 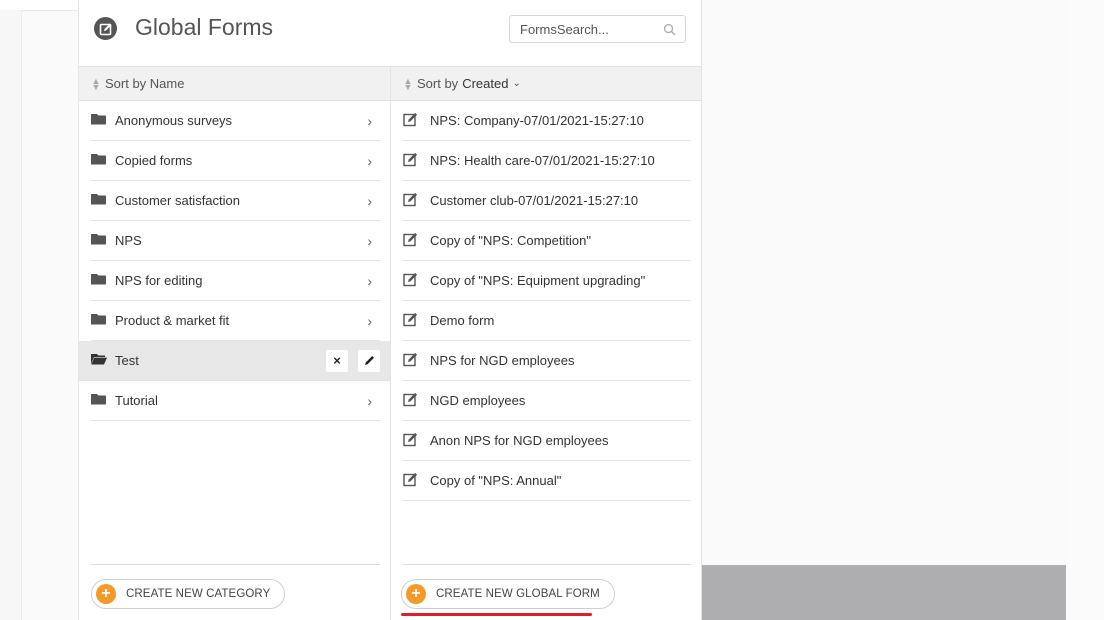 I want to click on form-label: Customer club-07/01/2021-15:27:10, so click(x=534, y=200).